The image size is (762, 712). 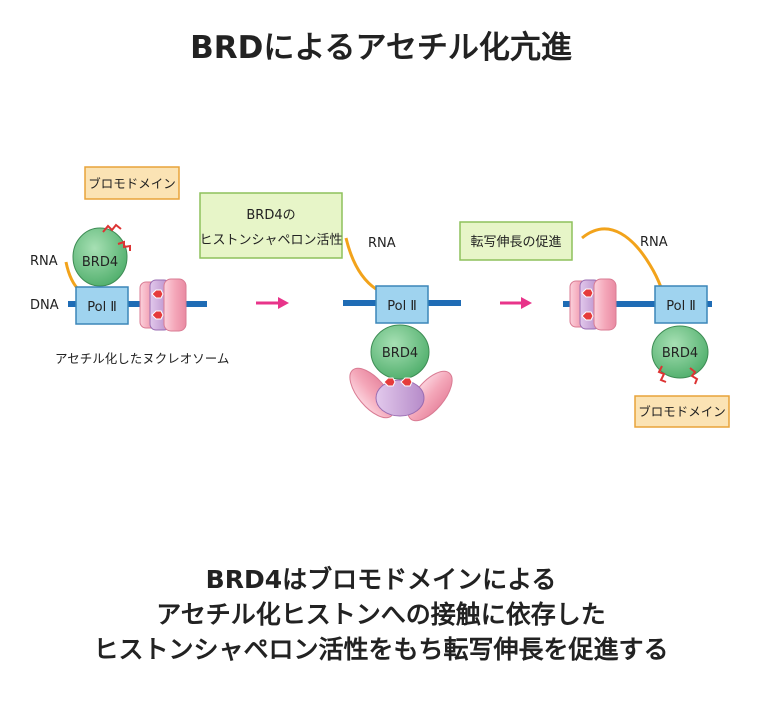 What do you see at coordinates (271, 225) in the screenshot?
I see `histone-chaperone-box` at bounding box center [271, 225].